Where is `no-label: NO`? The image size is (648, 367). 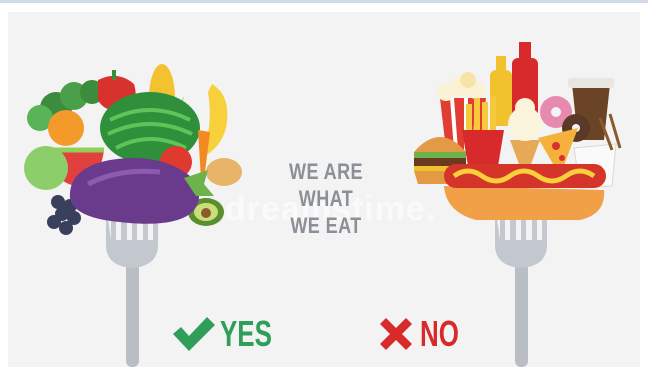 no-label: NO is located at coordinates (439, 333).